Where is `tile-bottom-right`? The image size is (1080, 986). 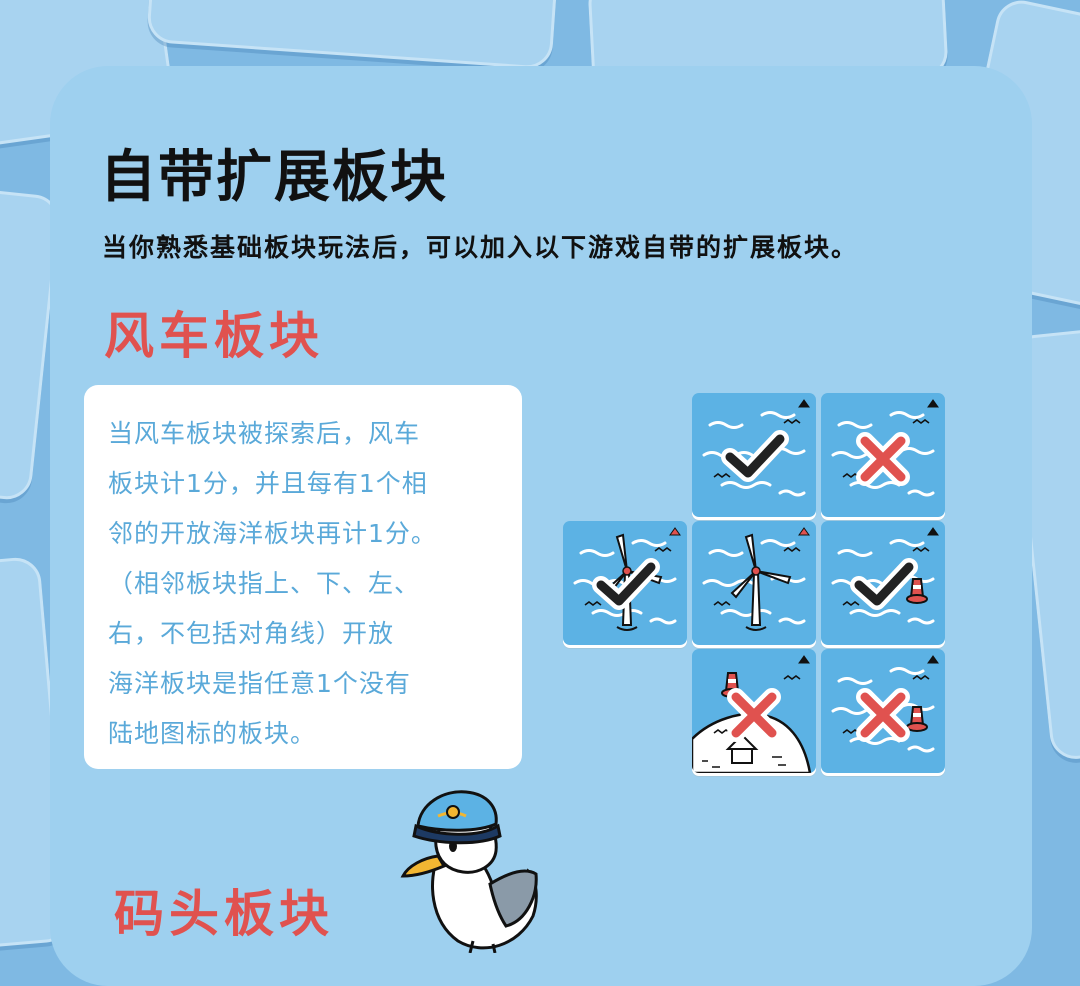 tile-bottom-right is located at coordinates (883, 711).